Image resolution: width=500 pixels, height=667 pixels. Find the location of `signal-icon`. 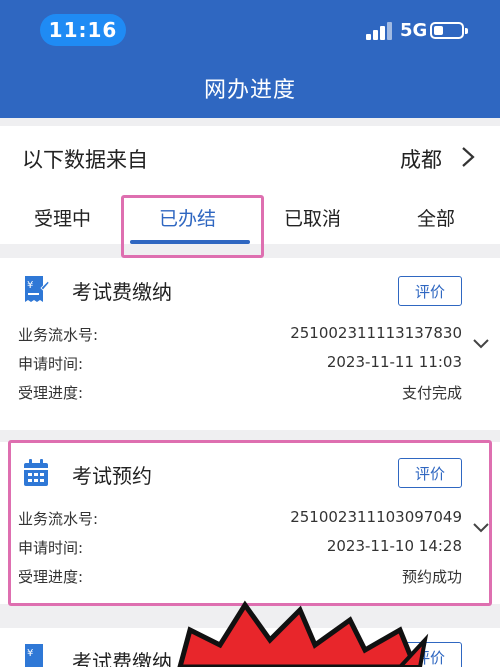

signal-icon is located at coordinates (379, 31).